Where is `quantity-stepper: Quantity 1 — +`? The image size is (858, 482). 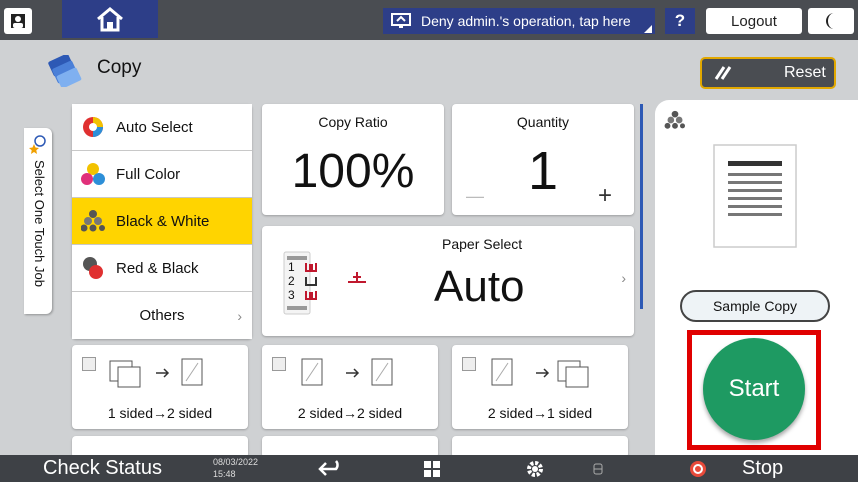 quantity-stepper: Quantity 1 — + is located at coordinates (543, 159).